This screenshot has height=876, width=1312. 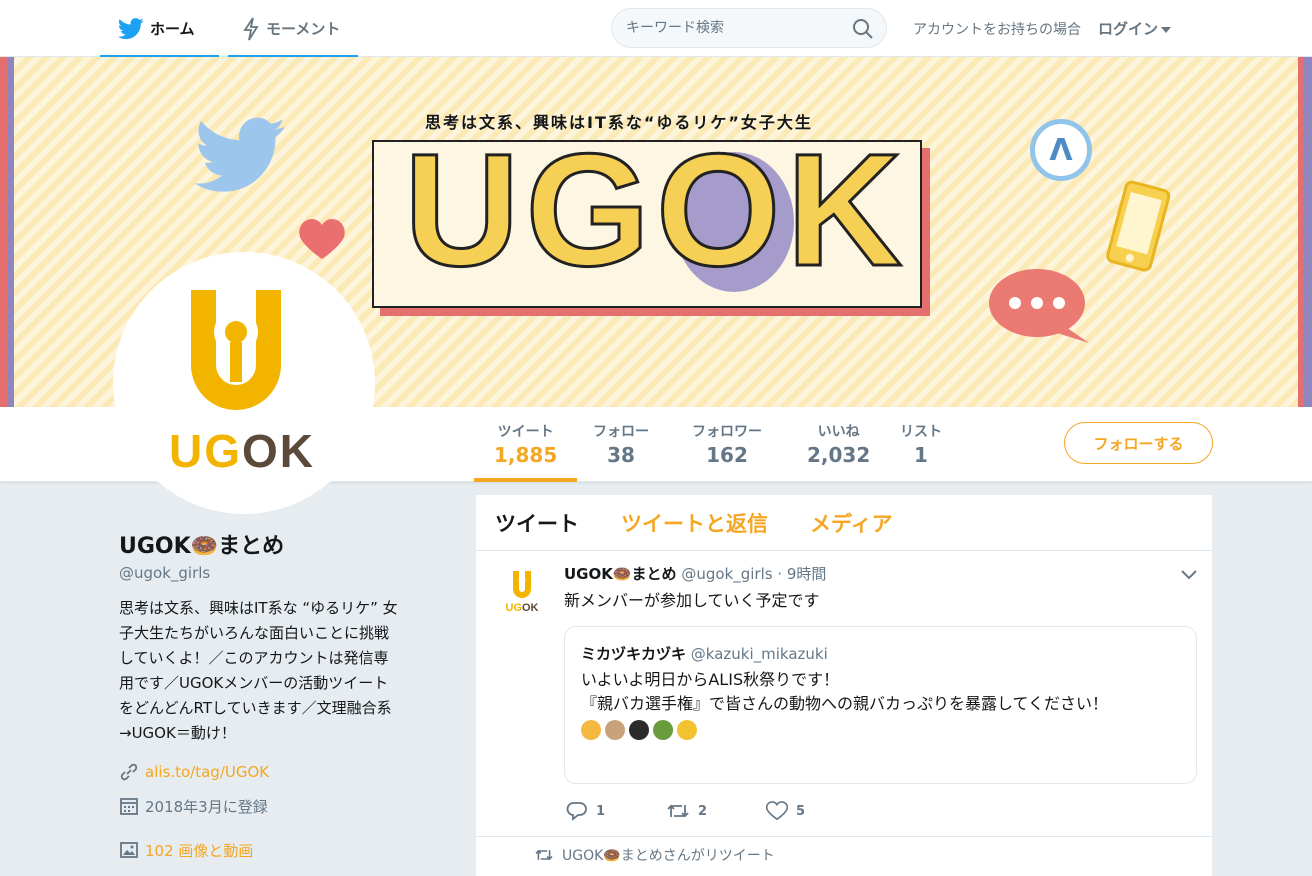 What do you see at coordinates (615, 730) in the screenshot?
I see `dog-emoji-icon` at bounding box center [615, 730].